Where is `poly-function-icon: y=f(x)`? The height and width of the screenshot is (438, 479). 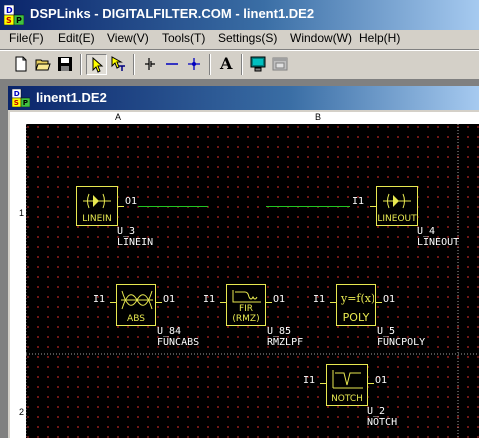 poly-function-icon: y=f(x) is located at coordinates (357, 298).